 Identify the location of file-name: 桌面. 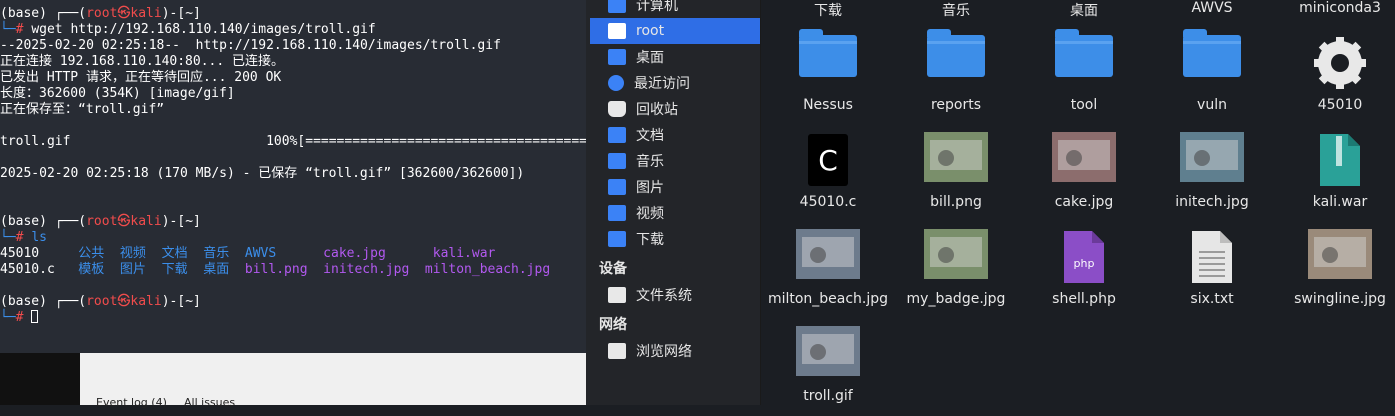
(1084, 11).